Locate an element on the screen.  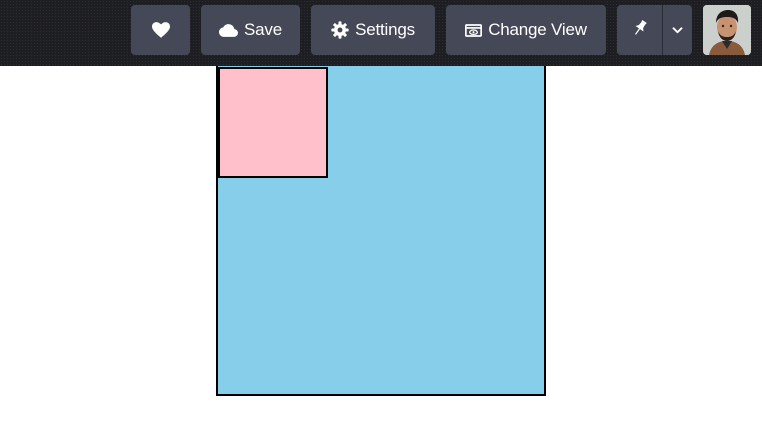
pin-button-group is located at coordinates (654, 30).